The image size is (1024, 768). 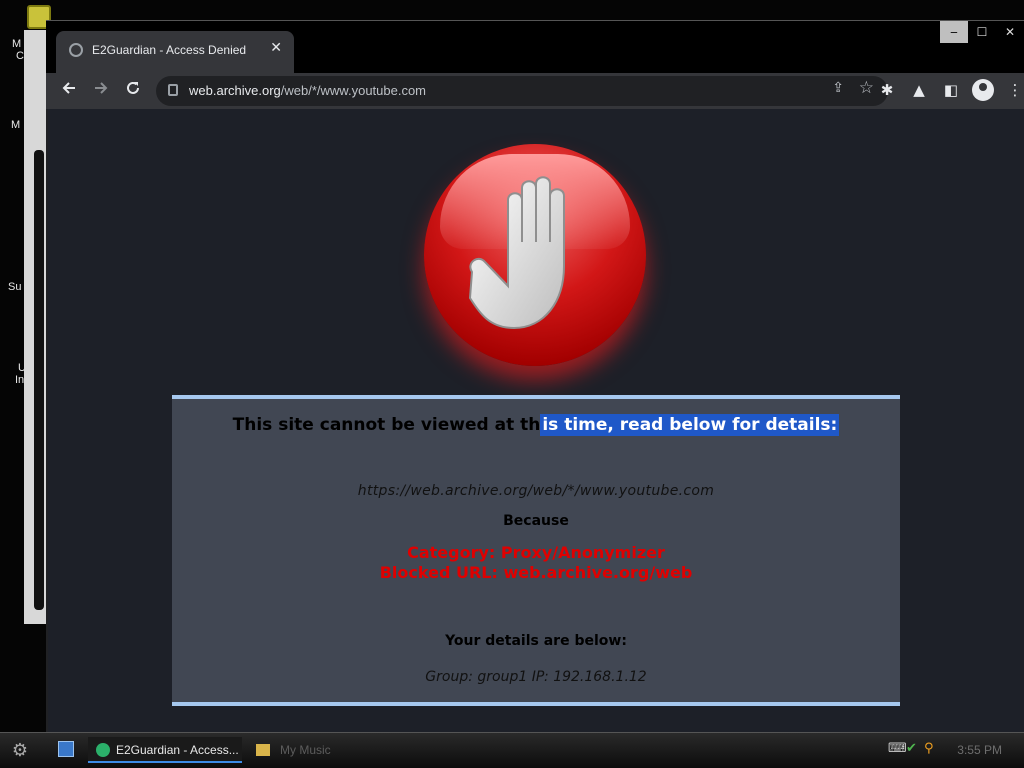 I want to click on folder-icon, so click(x=263, y=750).